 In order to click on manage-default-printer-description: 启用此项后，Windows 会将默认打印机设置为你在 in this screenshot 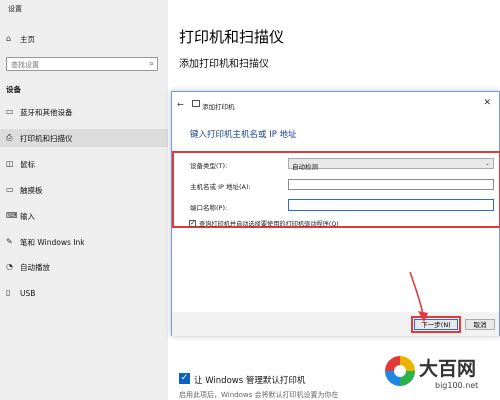, I will do `click(259, 395)`.